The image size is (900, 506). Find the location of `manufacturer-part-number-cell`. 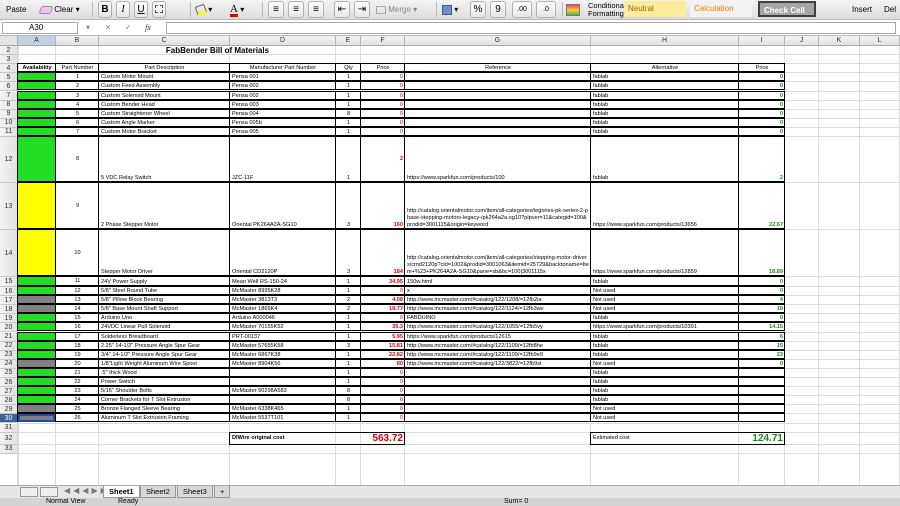

manufacturer-part-number-cell is located at coordinates (283, 400).